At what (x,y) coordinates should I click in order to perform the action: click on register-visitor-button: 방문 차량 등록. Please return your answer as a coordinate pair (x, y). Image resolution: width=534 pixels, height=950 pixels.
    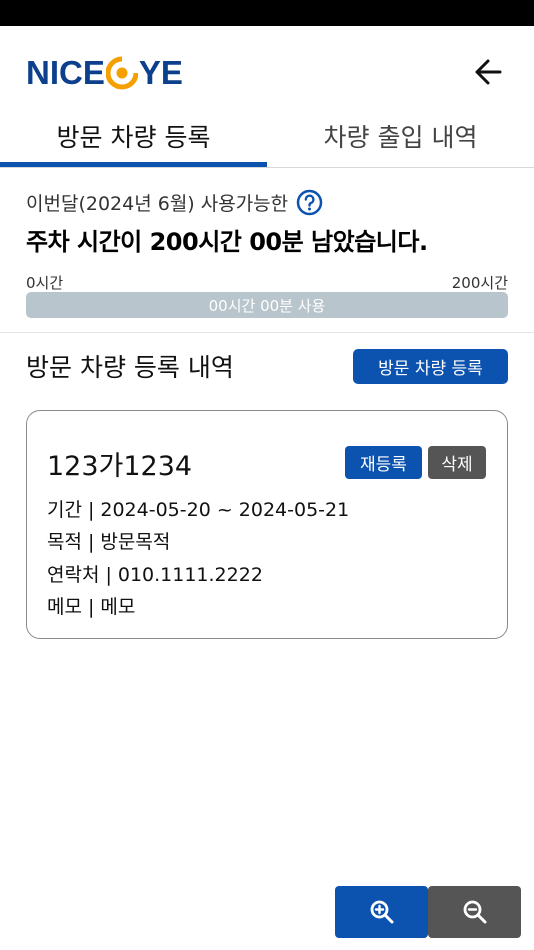
    Looking at the image, I should click on (430, 366).